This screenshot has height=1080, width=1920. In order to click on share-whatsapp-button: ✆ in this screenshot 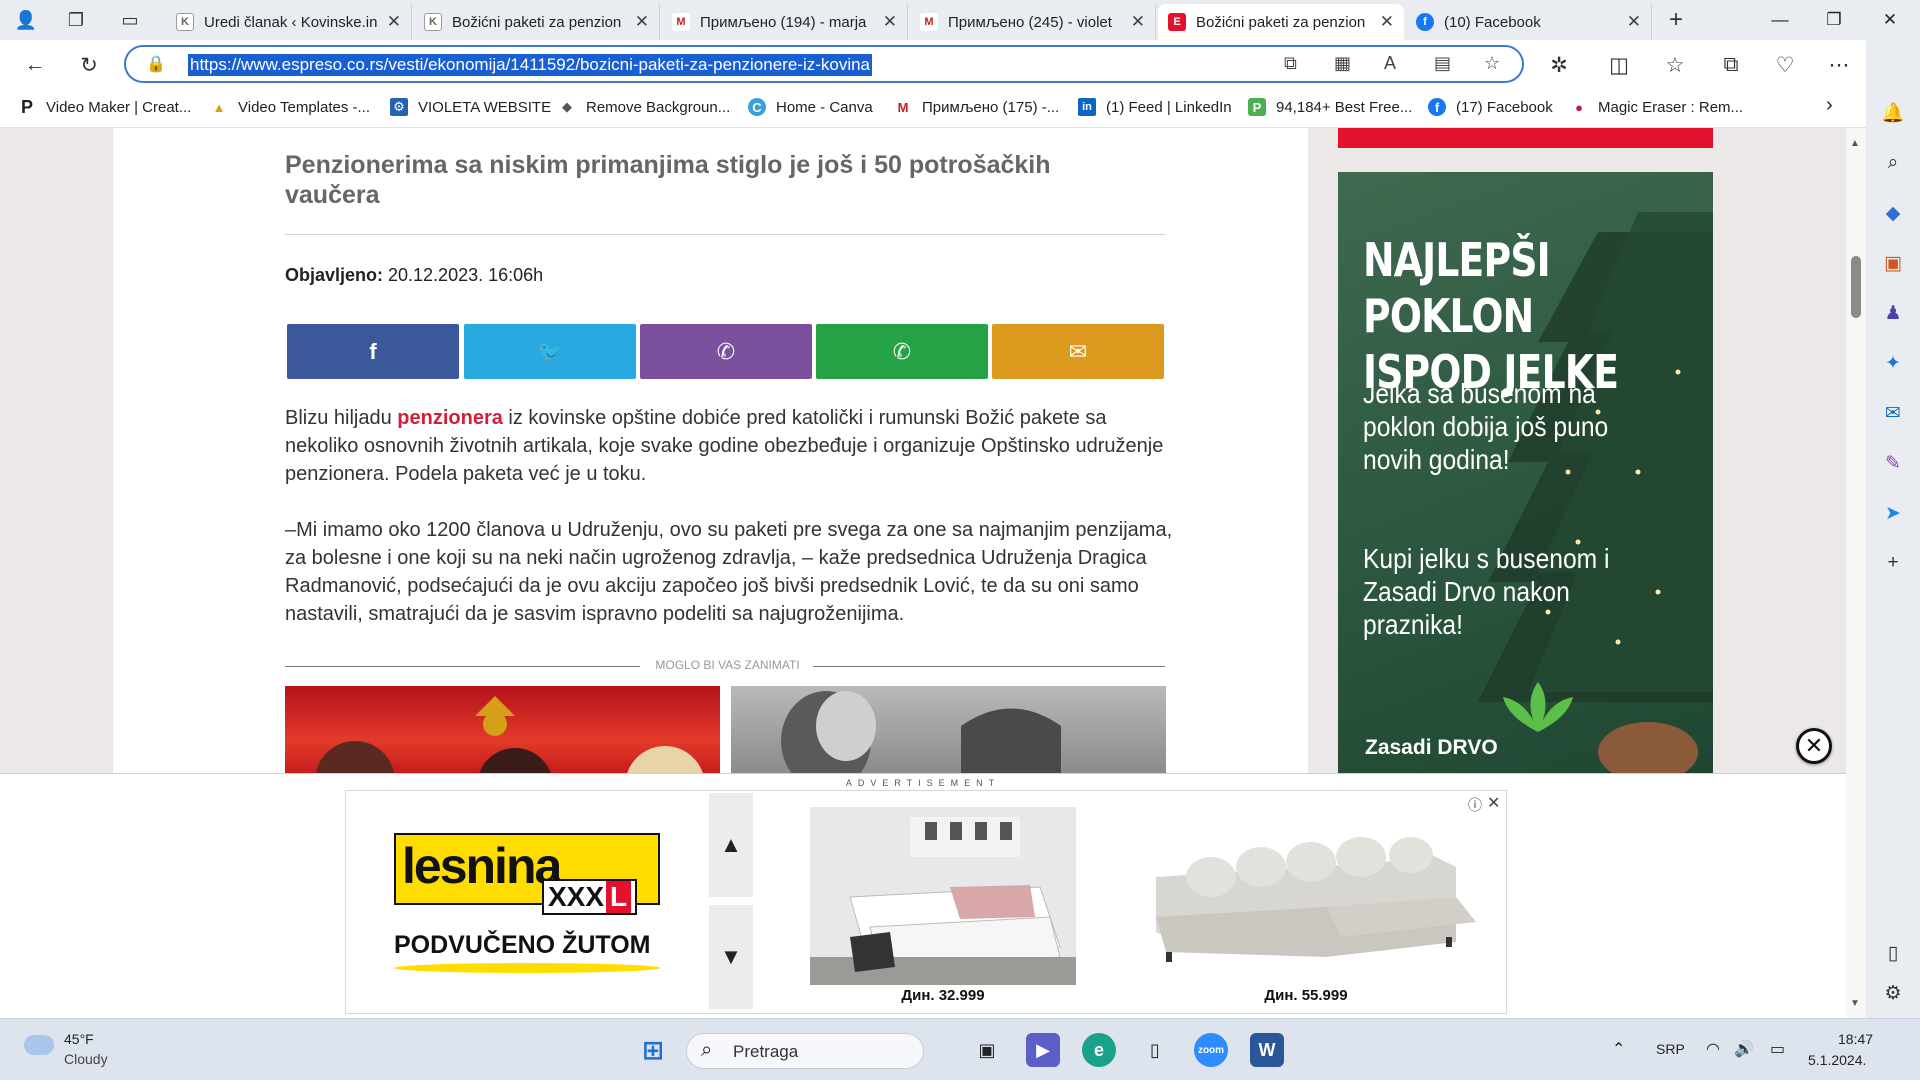, I will do `click(902, 351)`.